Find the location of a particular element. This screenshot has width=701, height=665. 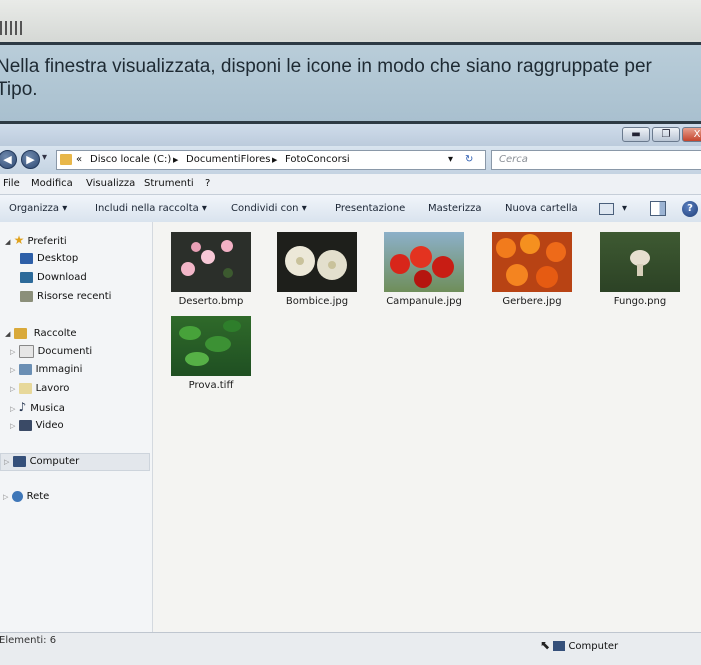

green-leaves-thumbnail is located at coordinates (211, 346).